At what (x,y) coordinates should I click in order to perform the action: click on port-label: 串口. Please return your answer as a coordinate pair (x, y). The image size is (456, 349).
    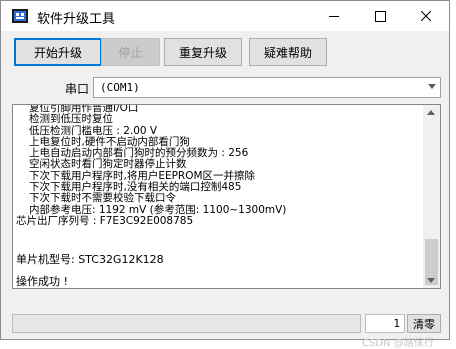
    Looking at the image, I should click on (77, 89).